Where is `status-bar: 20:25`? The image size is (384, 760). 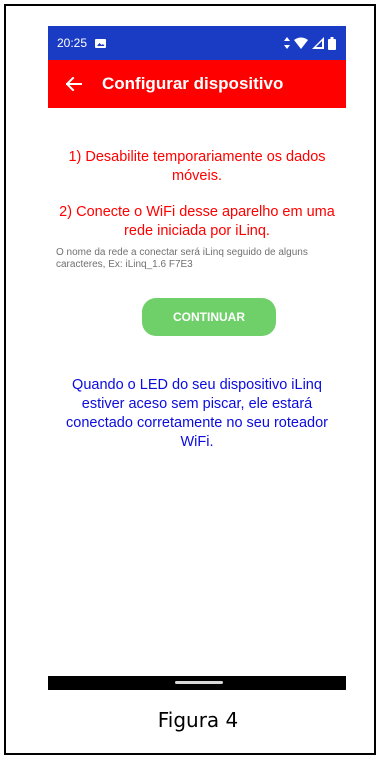 status-bar: 20:25 is located at coordinates (197, 43).